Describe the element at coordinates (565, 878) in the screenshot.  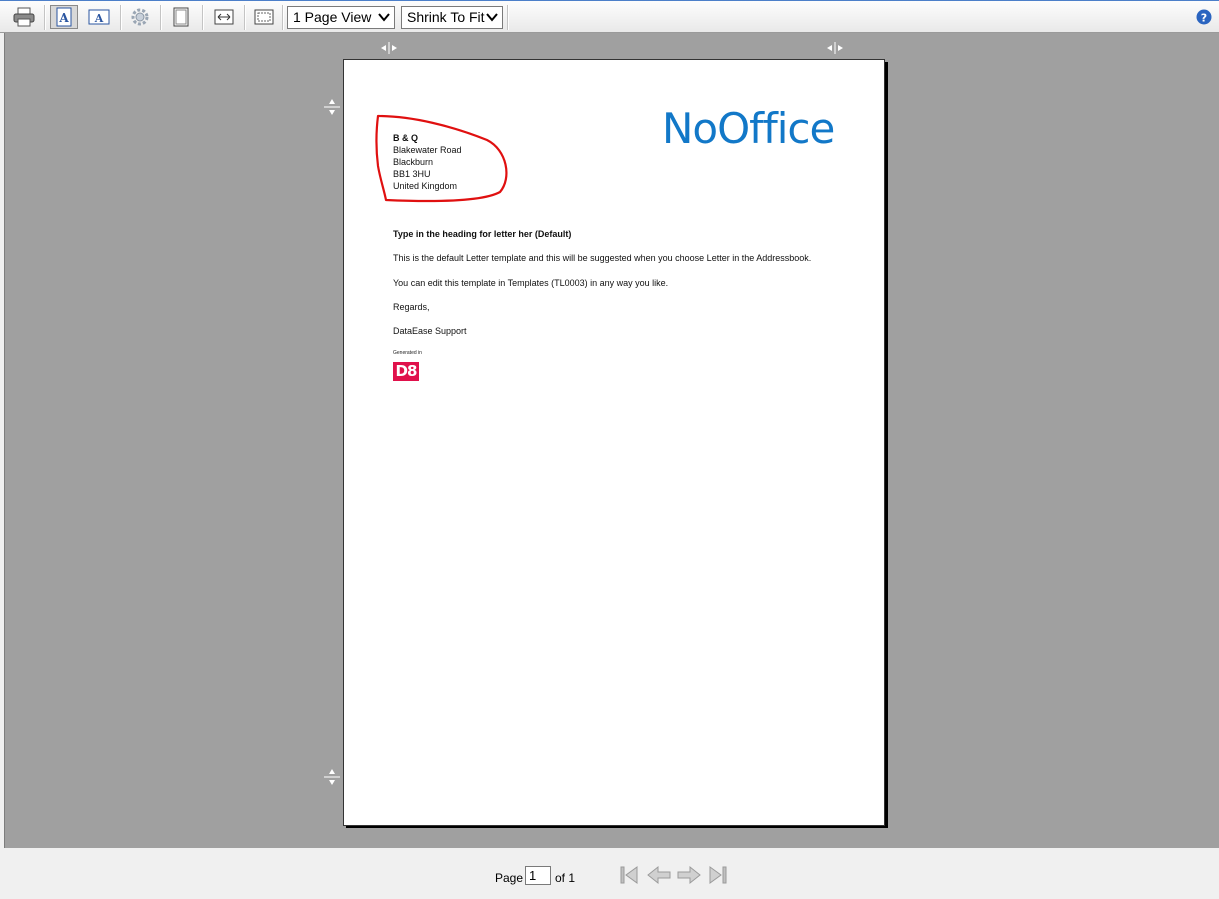
I see `page-count-label: of 1` at that location.